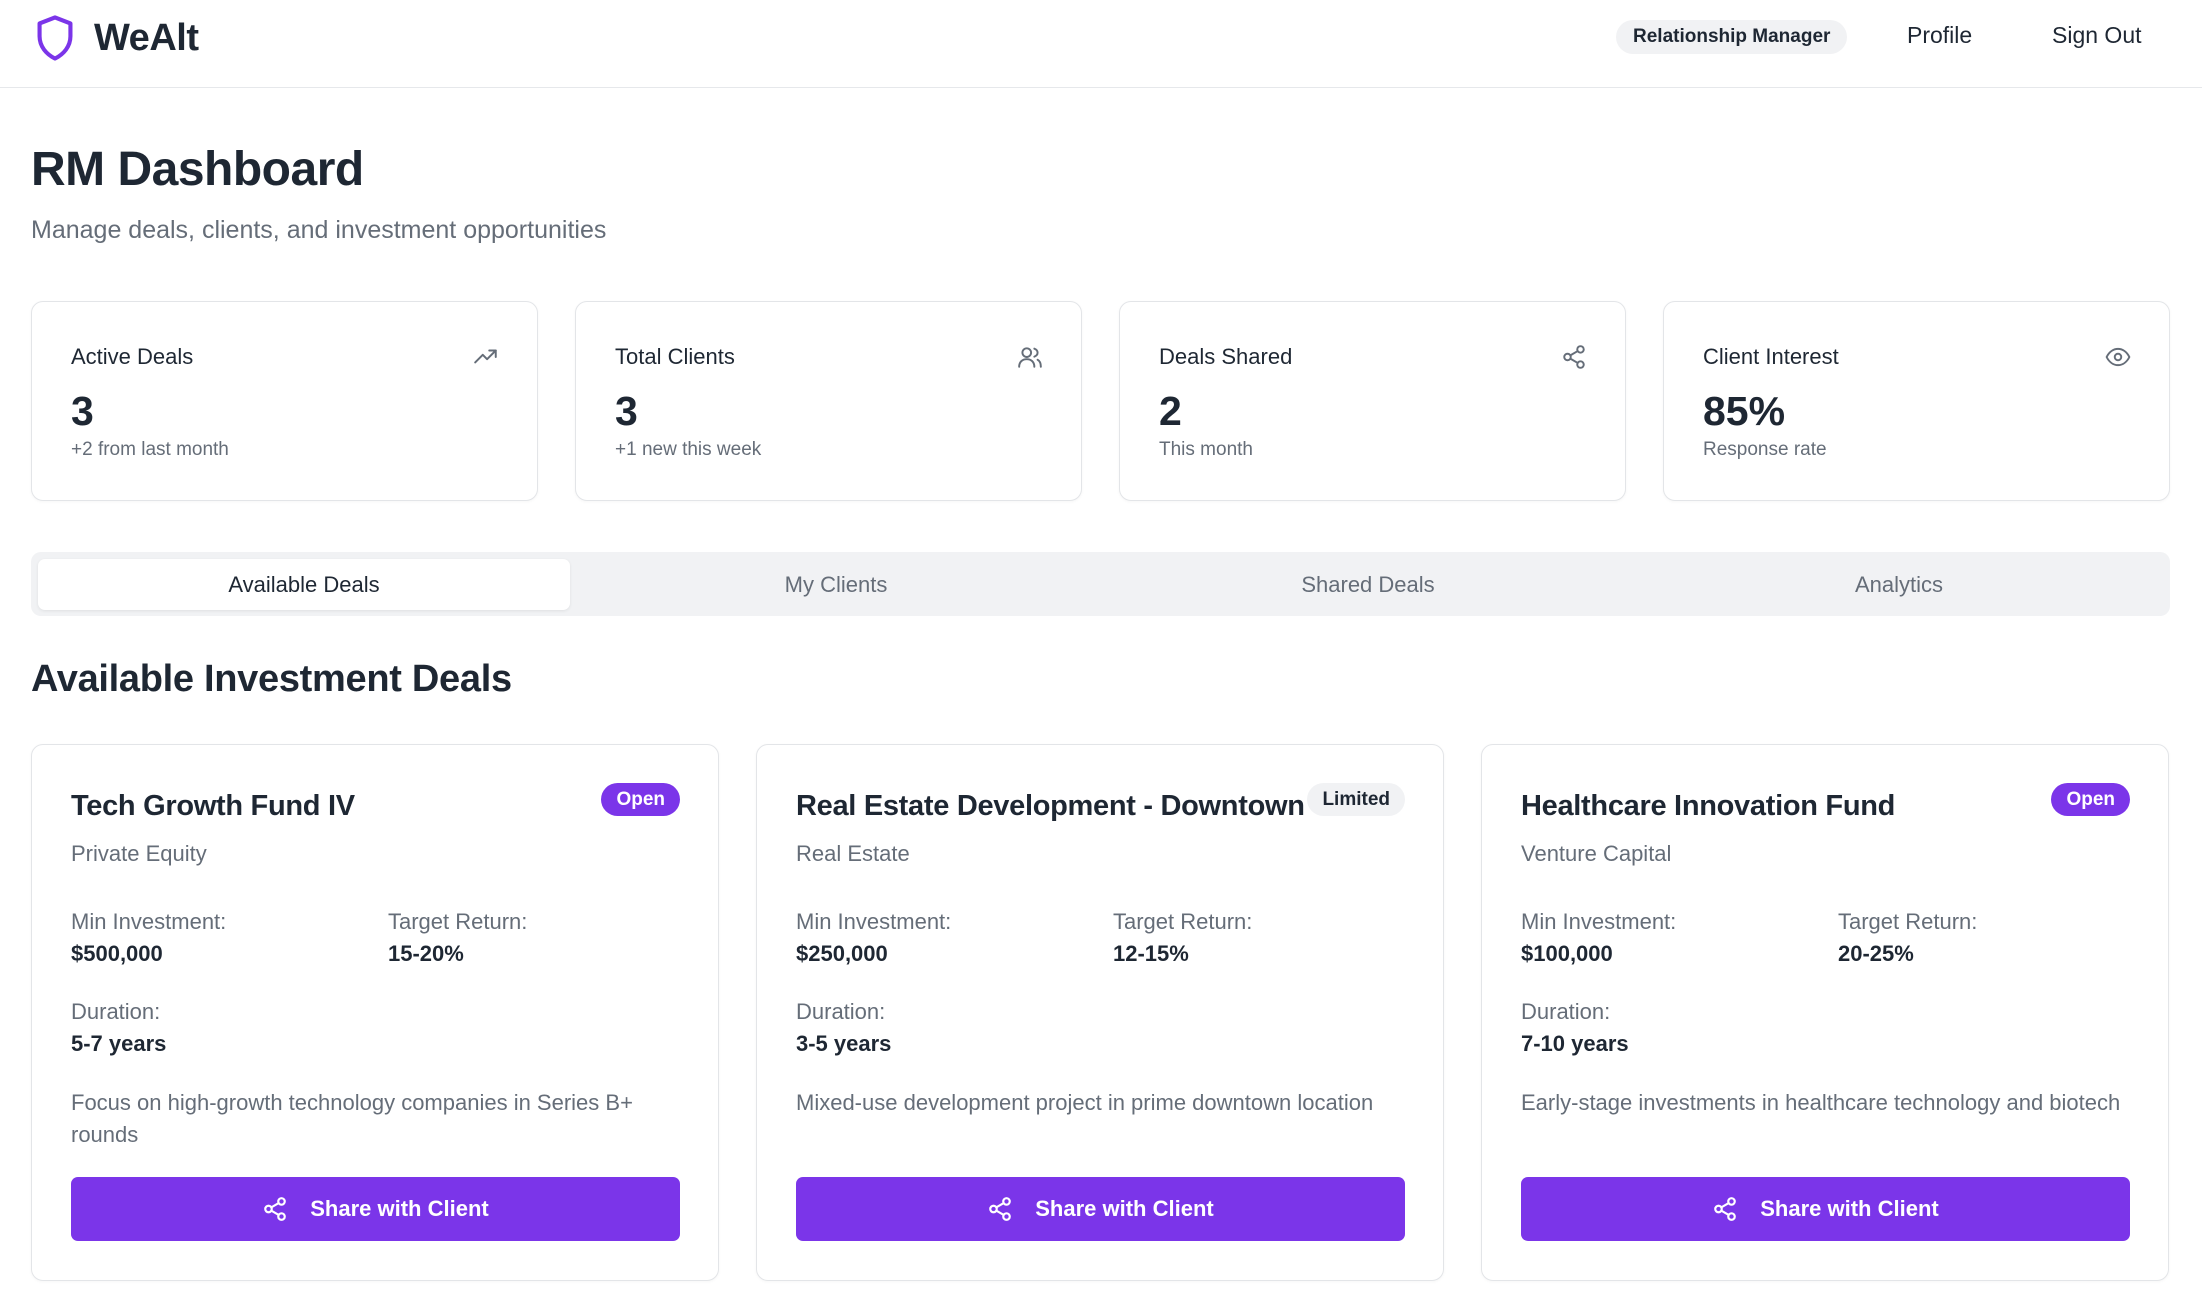  What do you see at coordinates (1939, 35) in the screenshot?
I see `profile-link: Profile` at bounding box center [1939, 35].